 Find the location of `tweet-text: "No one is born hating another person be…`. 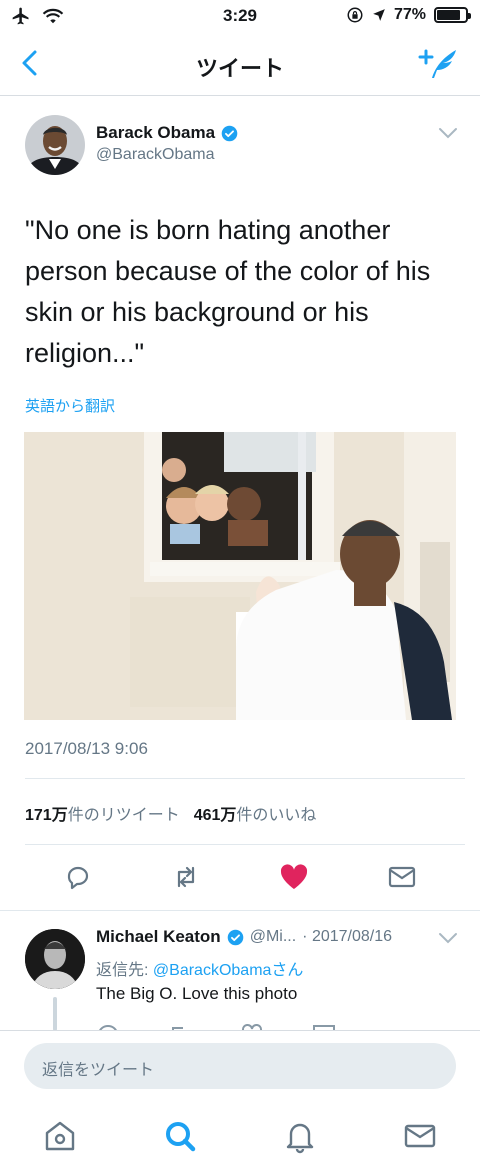

tweet-text: "No one is born hating another person be… is located at coordinates (228, 291).